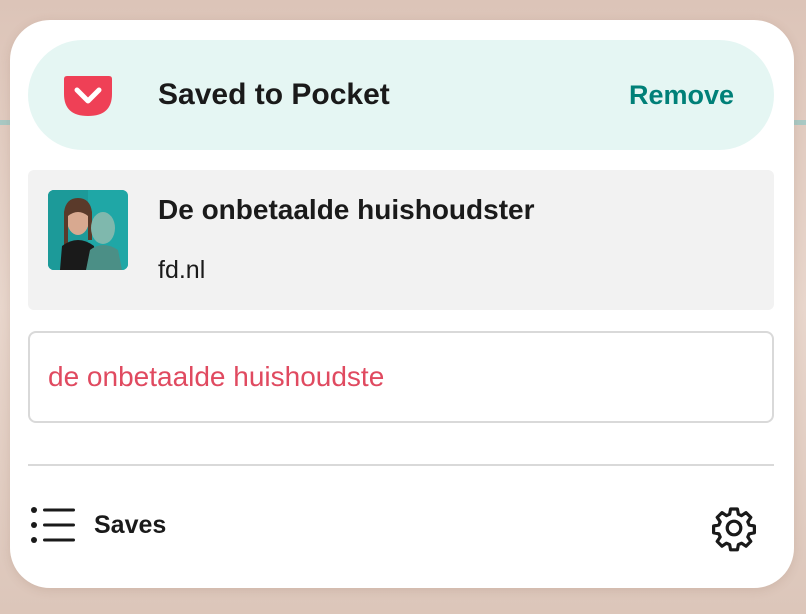 Image resolution: width=806 pixels, height=614 pixels. Describe the element at coordinates (401, 377) in the screenshot. I see `tag-input: de onbetaalde huishoudste` at that location.